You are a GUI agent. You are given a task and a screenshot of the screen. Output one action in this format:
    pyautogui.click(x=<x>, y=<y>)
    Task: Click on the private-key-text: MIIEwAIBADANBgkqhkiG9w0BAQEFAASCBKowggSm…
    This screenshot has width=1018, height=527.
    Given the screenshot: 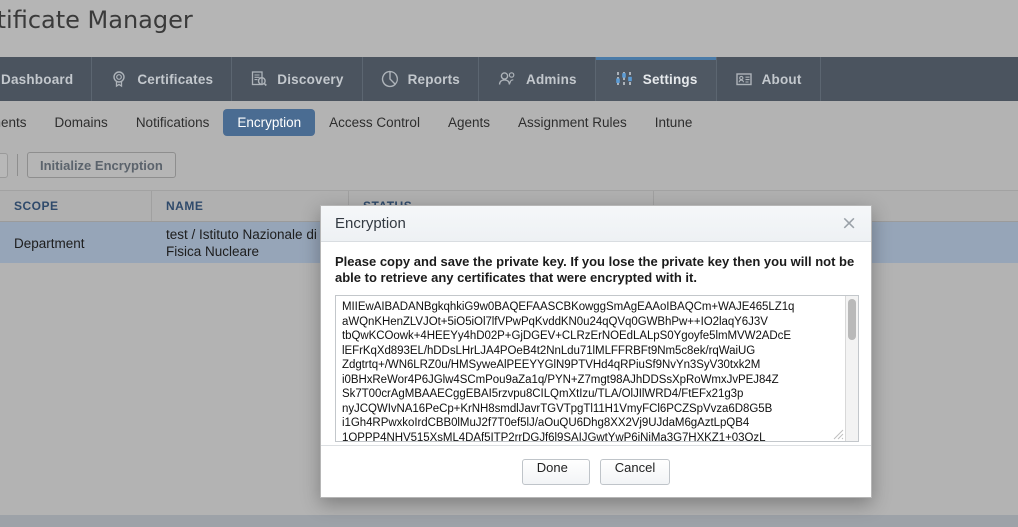 What is the action you would take?
    pyautogui.click(x=568, y=371)
    